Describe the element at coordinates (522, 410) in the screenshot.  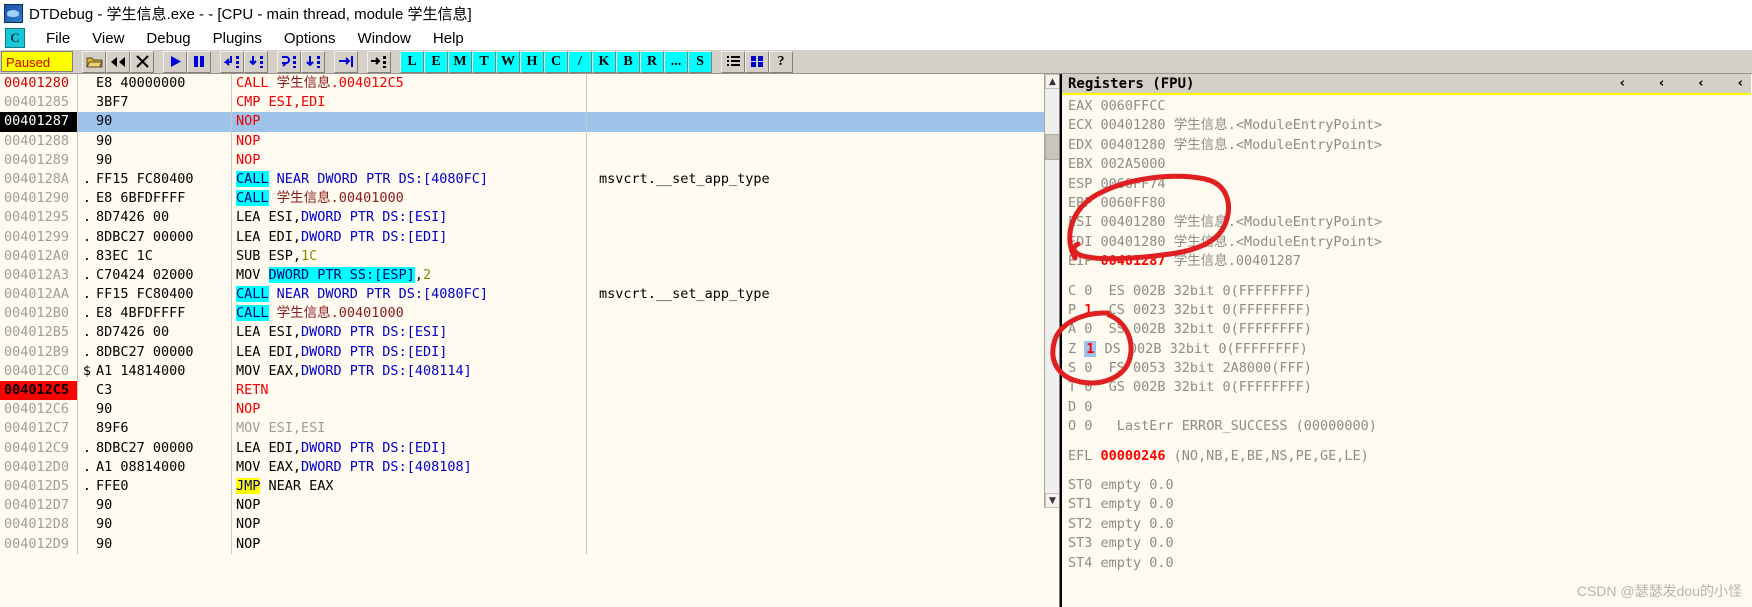
I see `disassembly-row: 004012C6 90 NOP` at that location.